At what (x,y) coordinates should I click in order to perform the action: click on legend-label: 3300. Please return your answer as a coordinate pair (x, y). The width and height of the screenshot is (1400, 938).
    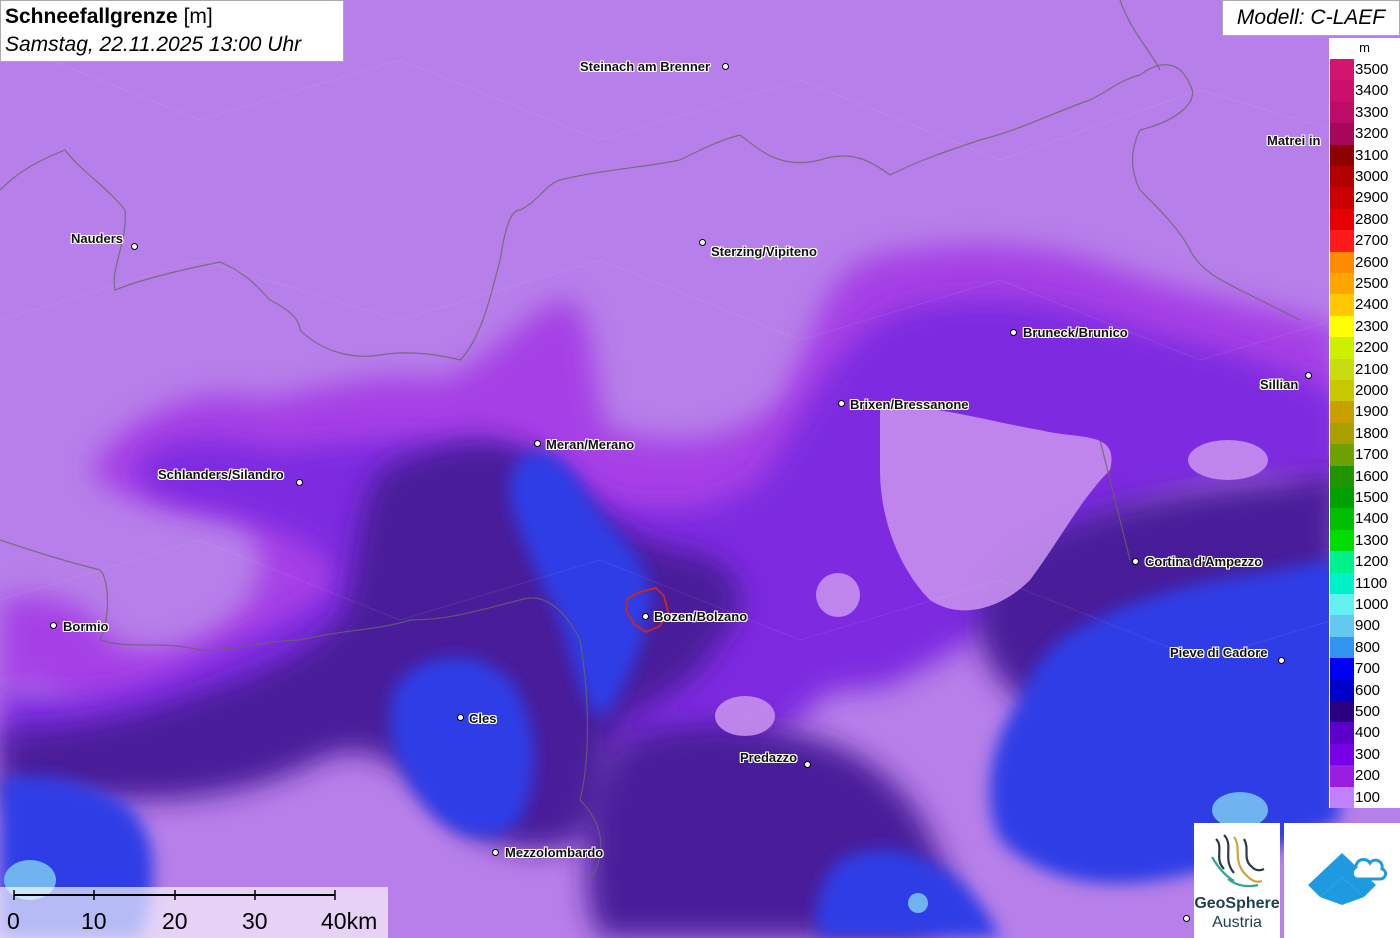
    Looking at the image, I should click on (1372, 112).